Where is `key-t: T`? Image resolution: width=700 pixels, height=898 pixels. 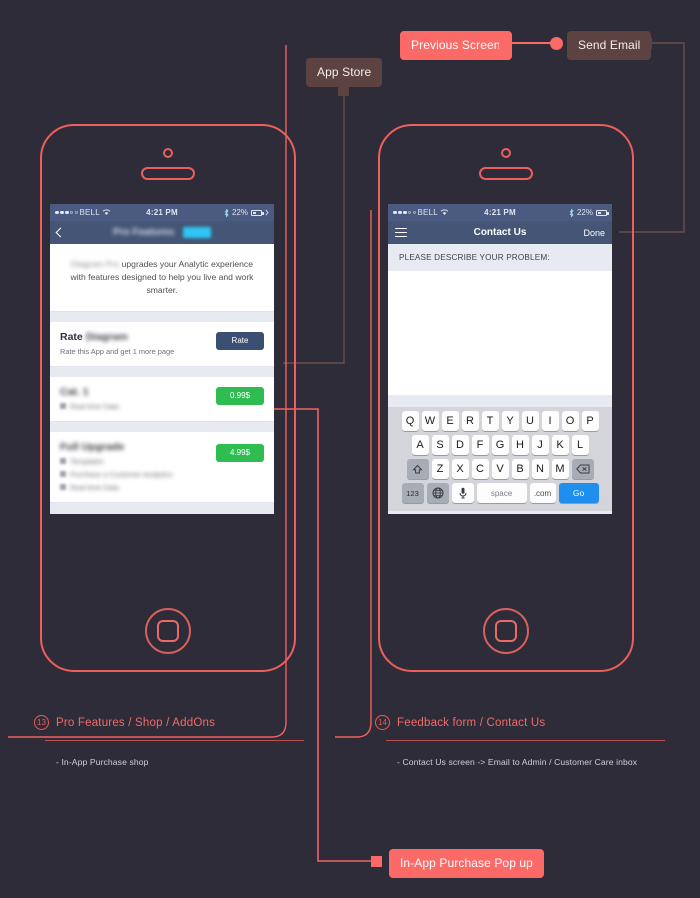 key-t: T is located at coordinates (490, 421).